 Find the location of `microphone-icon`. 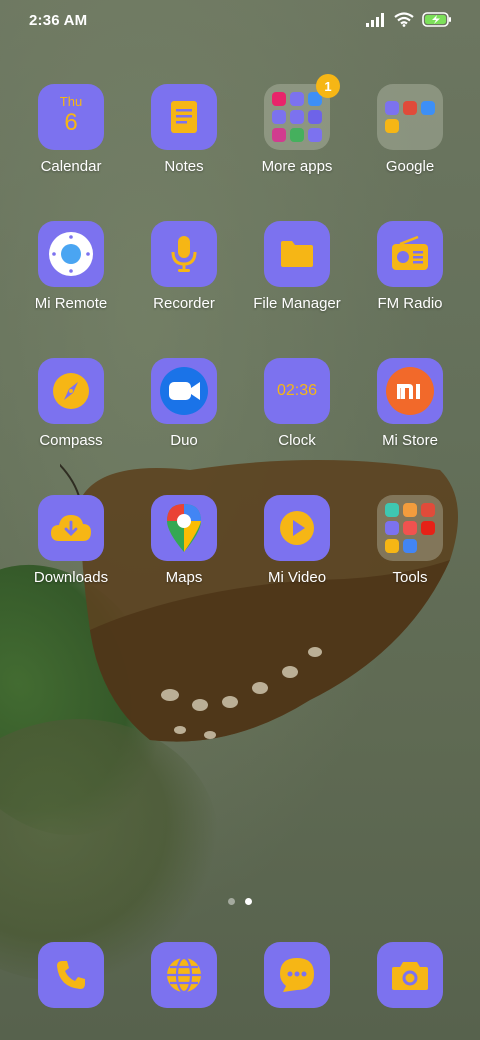

microphone-icon is located at coordinates (184, 254).